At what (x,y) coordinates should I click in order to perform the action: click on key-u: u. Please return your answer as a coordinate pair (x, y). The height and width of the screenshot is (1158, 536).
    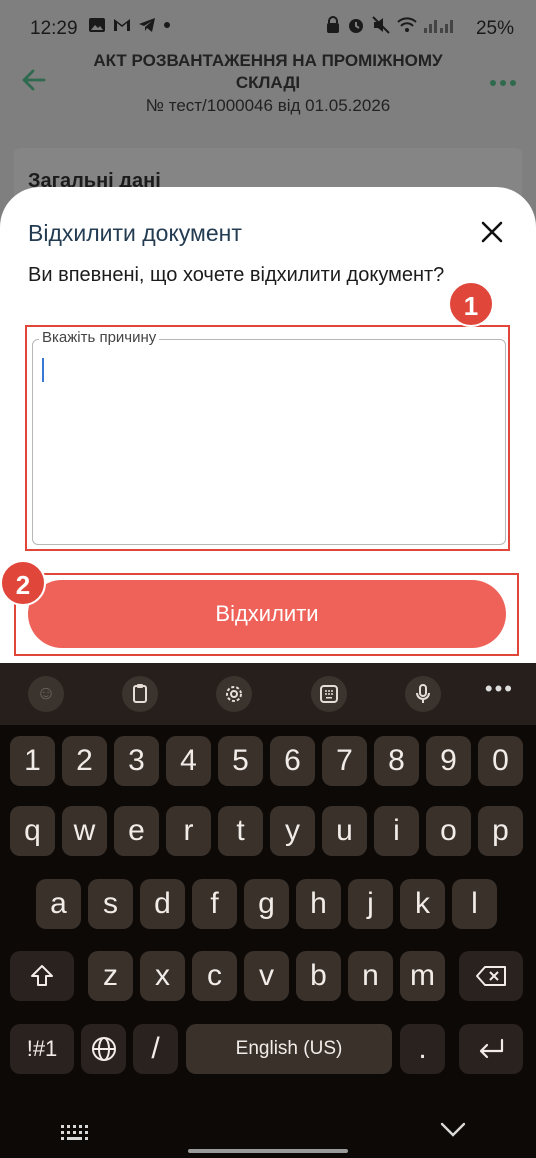
    Looking at the image, I should click on (344, 831).